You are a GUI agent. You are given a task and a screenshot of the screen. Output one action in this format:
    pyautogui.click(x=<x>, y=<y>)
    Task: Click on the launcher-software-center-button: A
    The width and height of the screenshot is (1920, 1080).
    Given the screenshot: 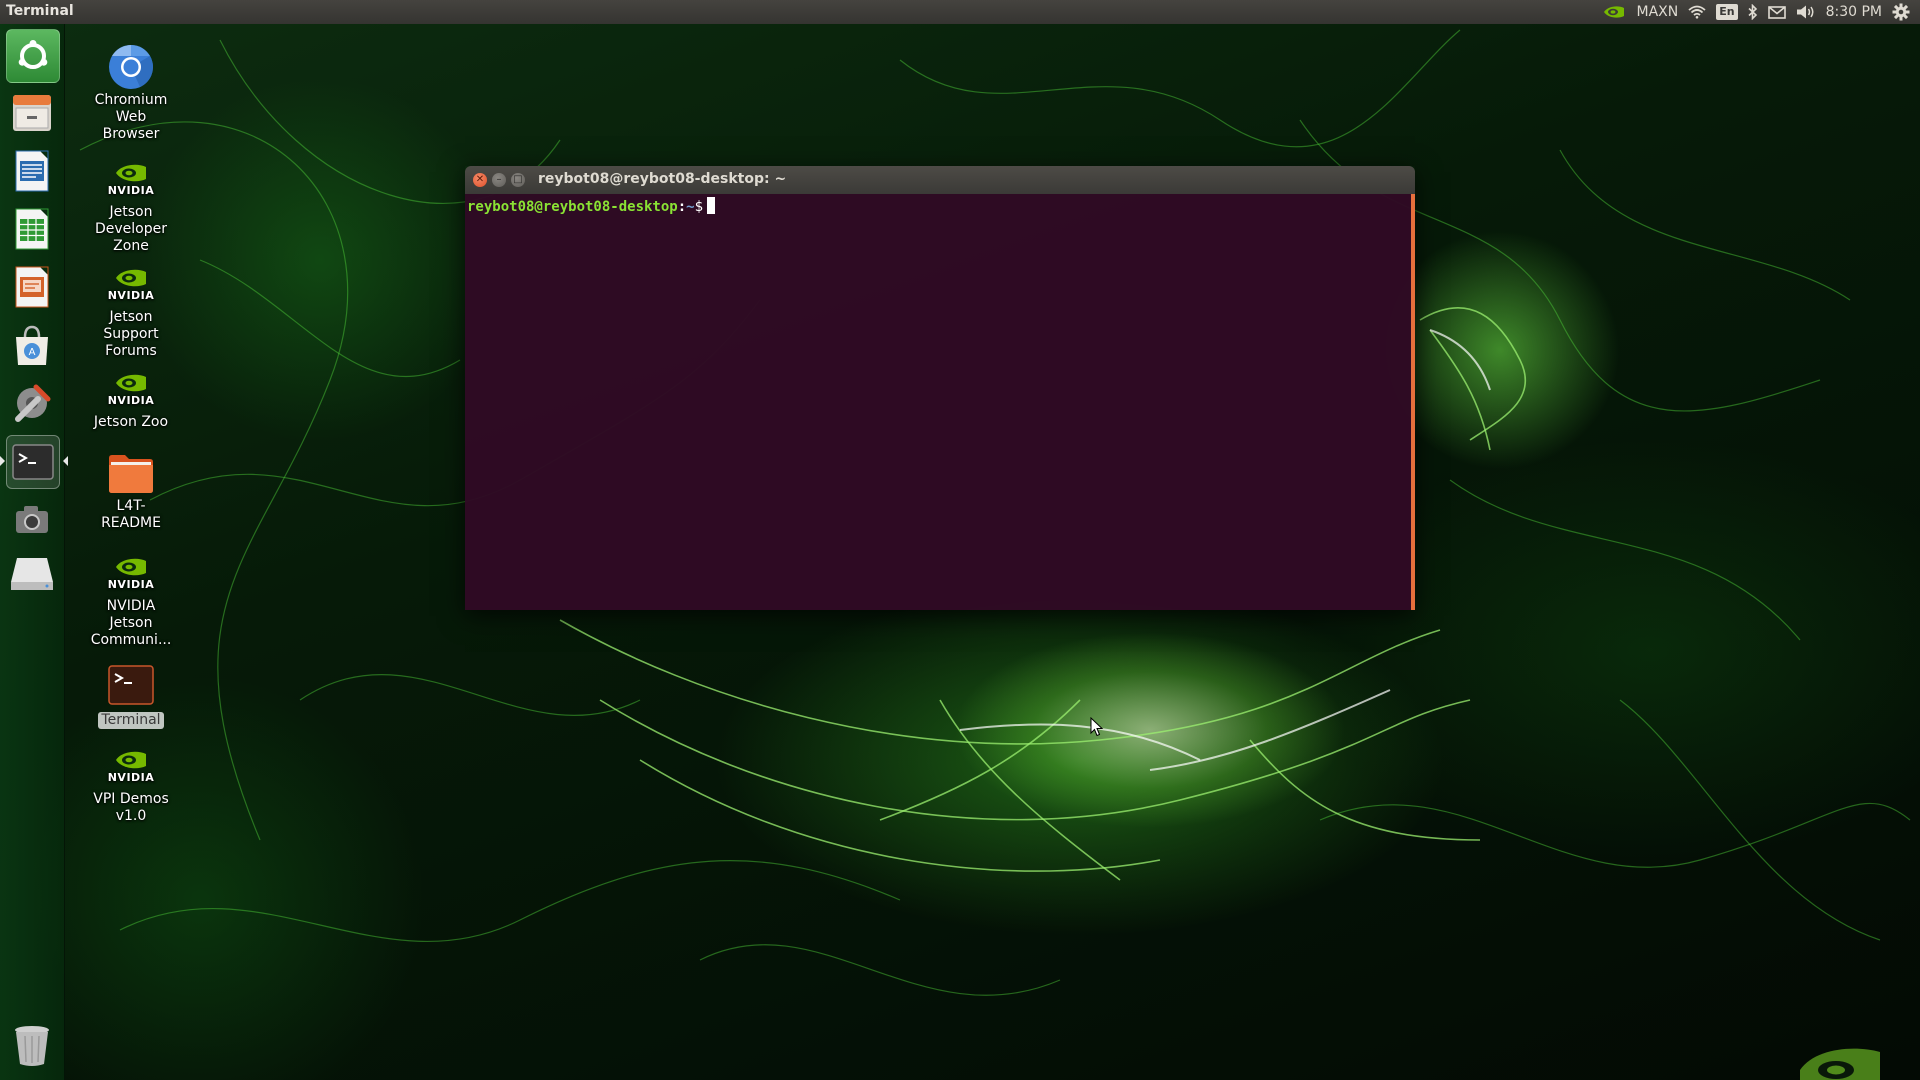 What is the action you would take?
    pyautogui.click(x=32, y=345)
    